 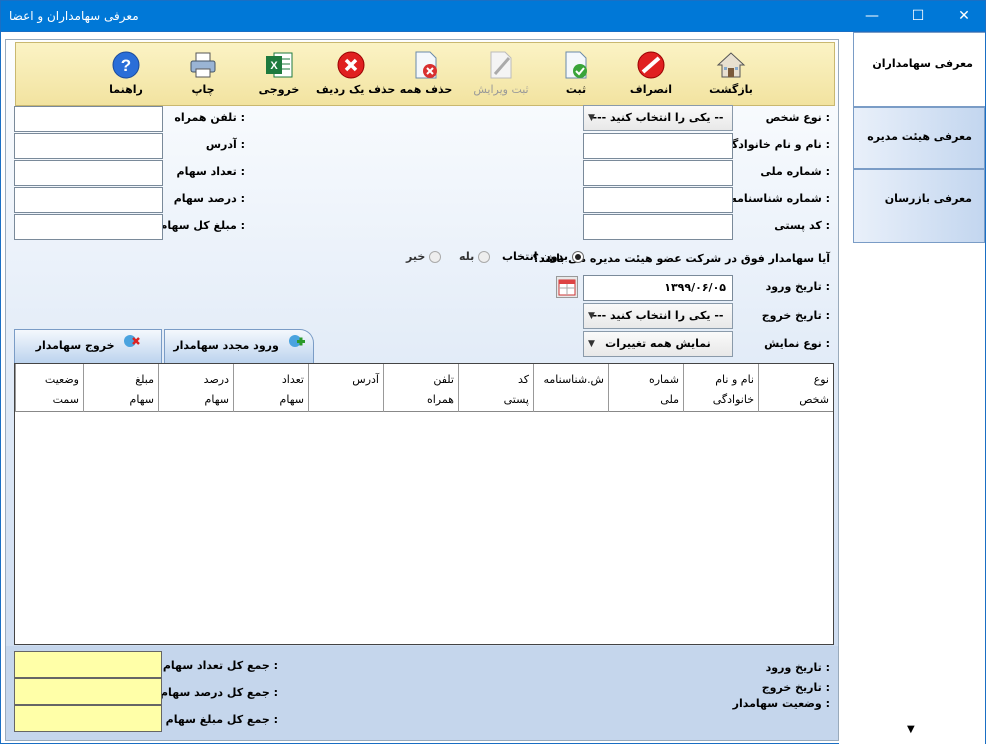 What do you see at coordinates (963, 16) in the screenshot?
I see `close-window-button: ✕` at bounding box center [963, 16].